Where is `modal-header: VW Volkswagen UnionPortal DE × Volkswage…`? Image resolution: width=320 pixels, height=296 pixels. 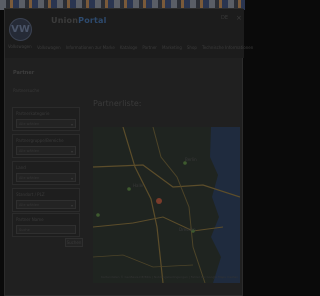 modal-header: VW Volkswagen UnionPortal DE × Volkswage… is located at coordinates (129, 33).